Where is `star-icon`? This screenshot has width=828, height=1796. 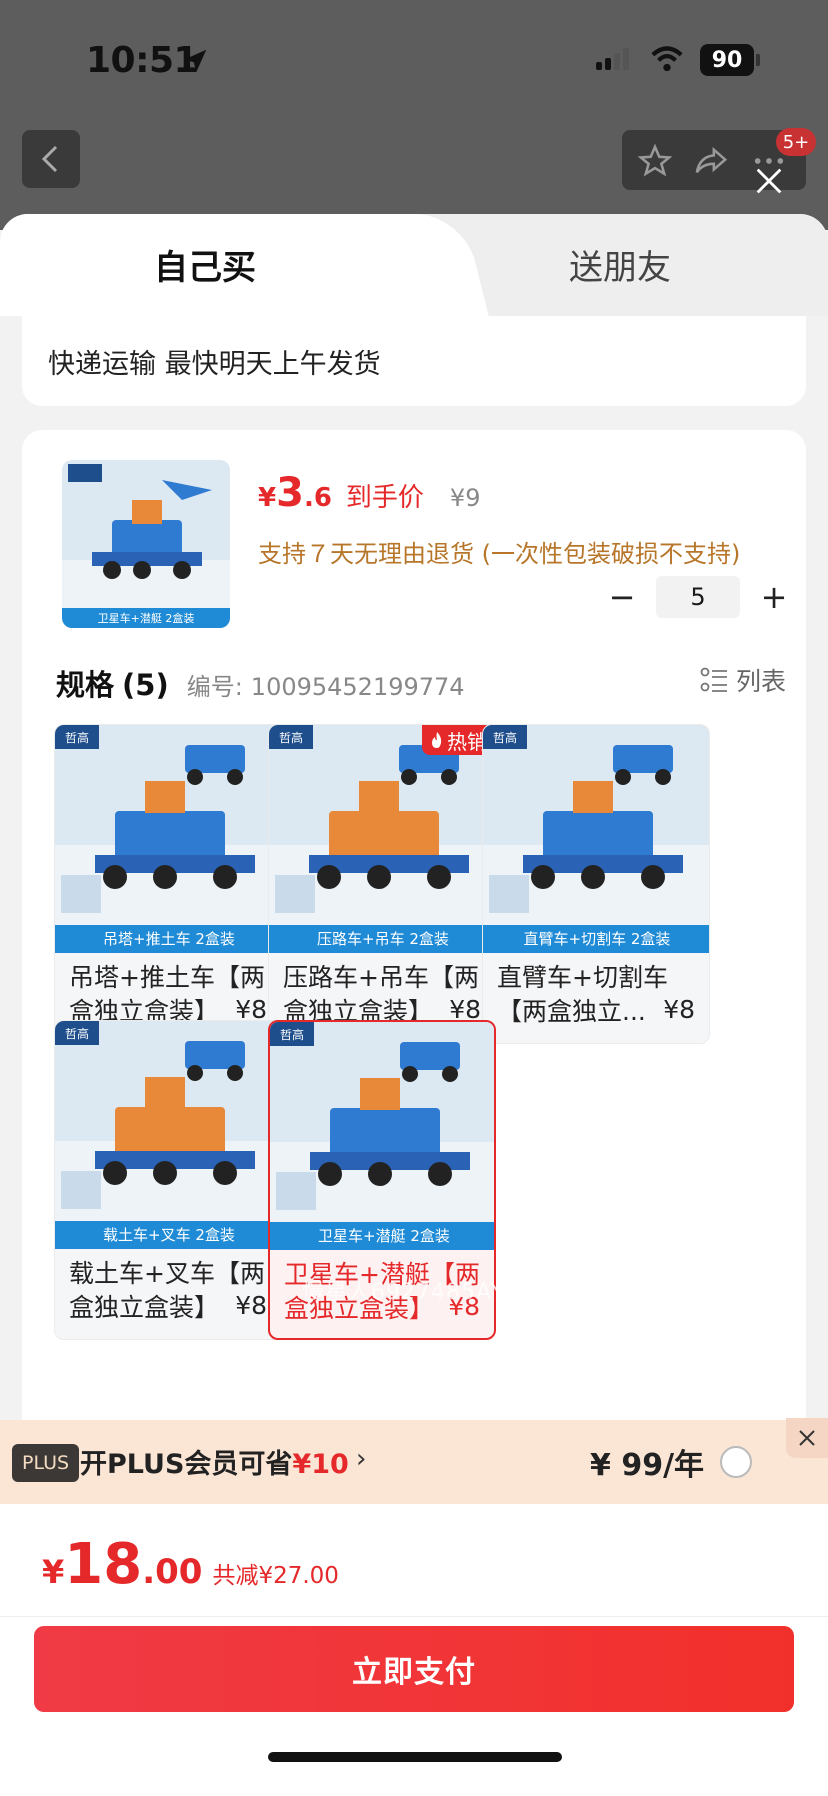
star-icon is located at coordinates (655, 161).